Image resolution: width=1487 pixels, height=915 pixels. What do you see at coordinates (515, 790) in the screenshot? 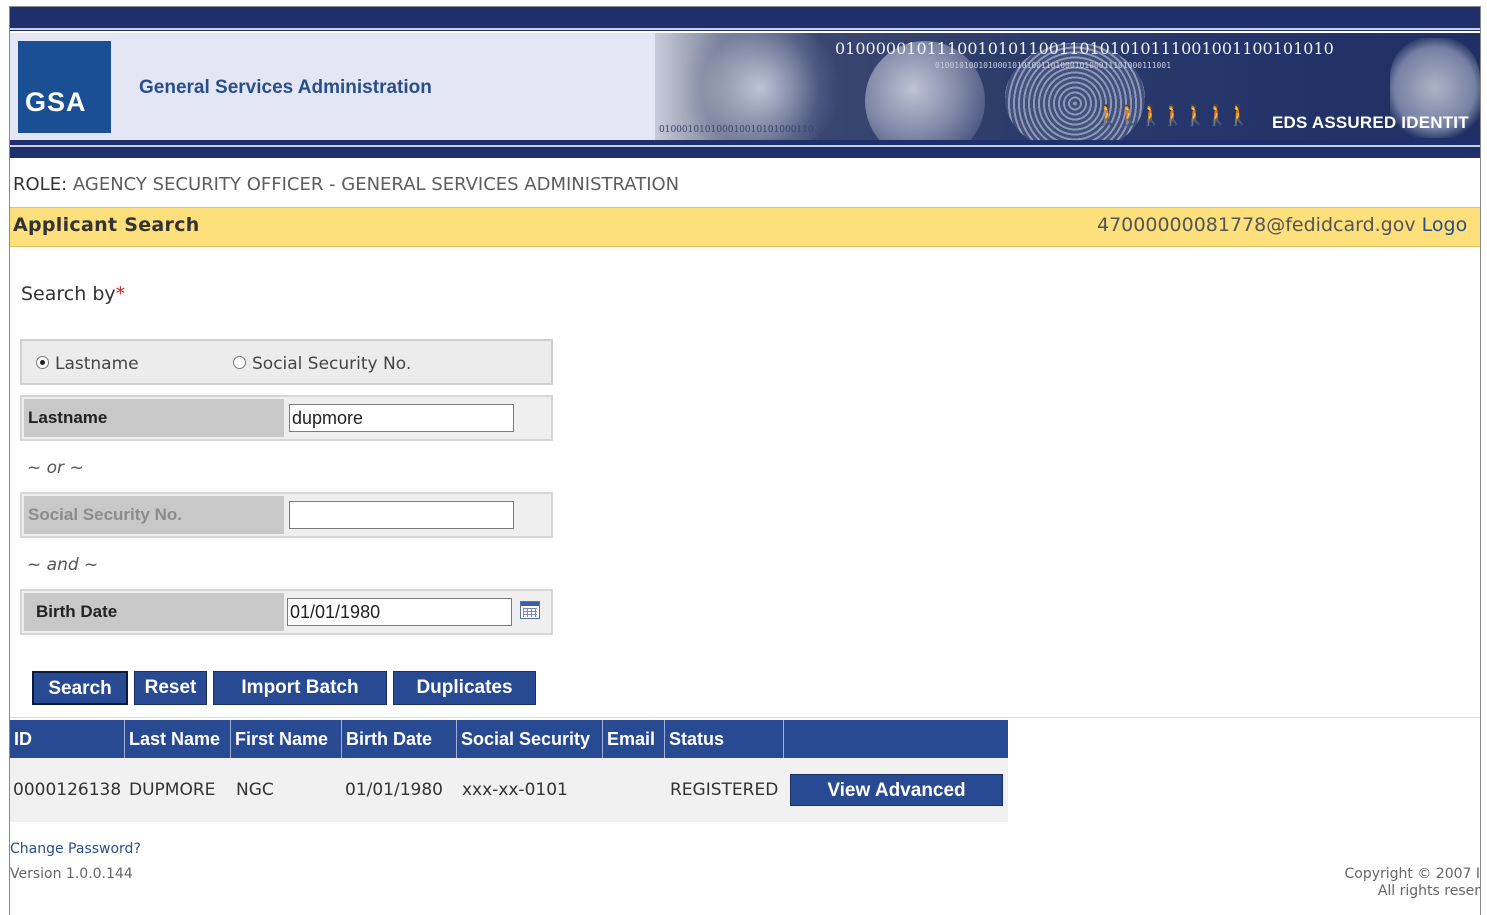
I see `cell-social-security: xxx-xx-0101` at bounding box center [515, 790].